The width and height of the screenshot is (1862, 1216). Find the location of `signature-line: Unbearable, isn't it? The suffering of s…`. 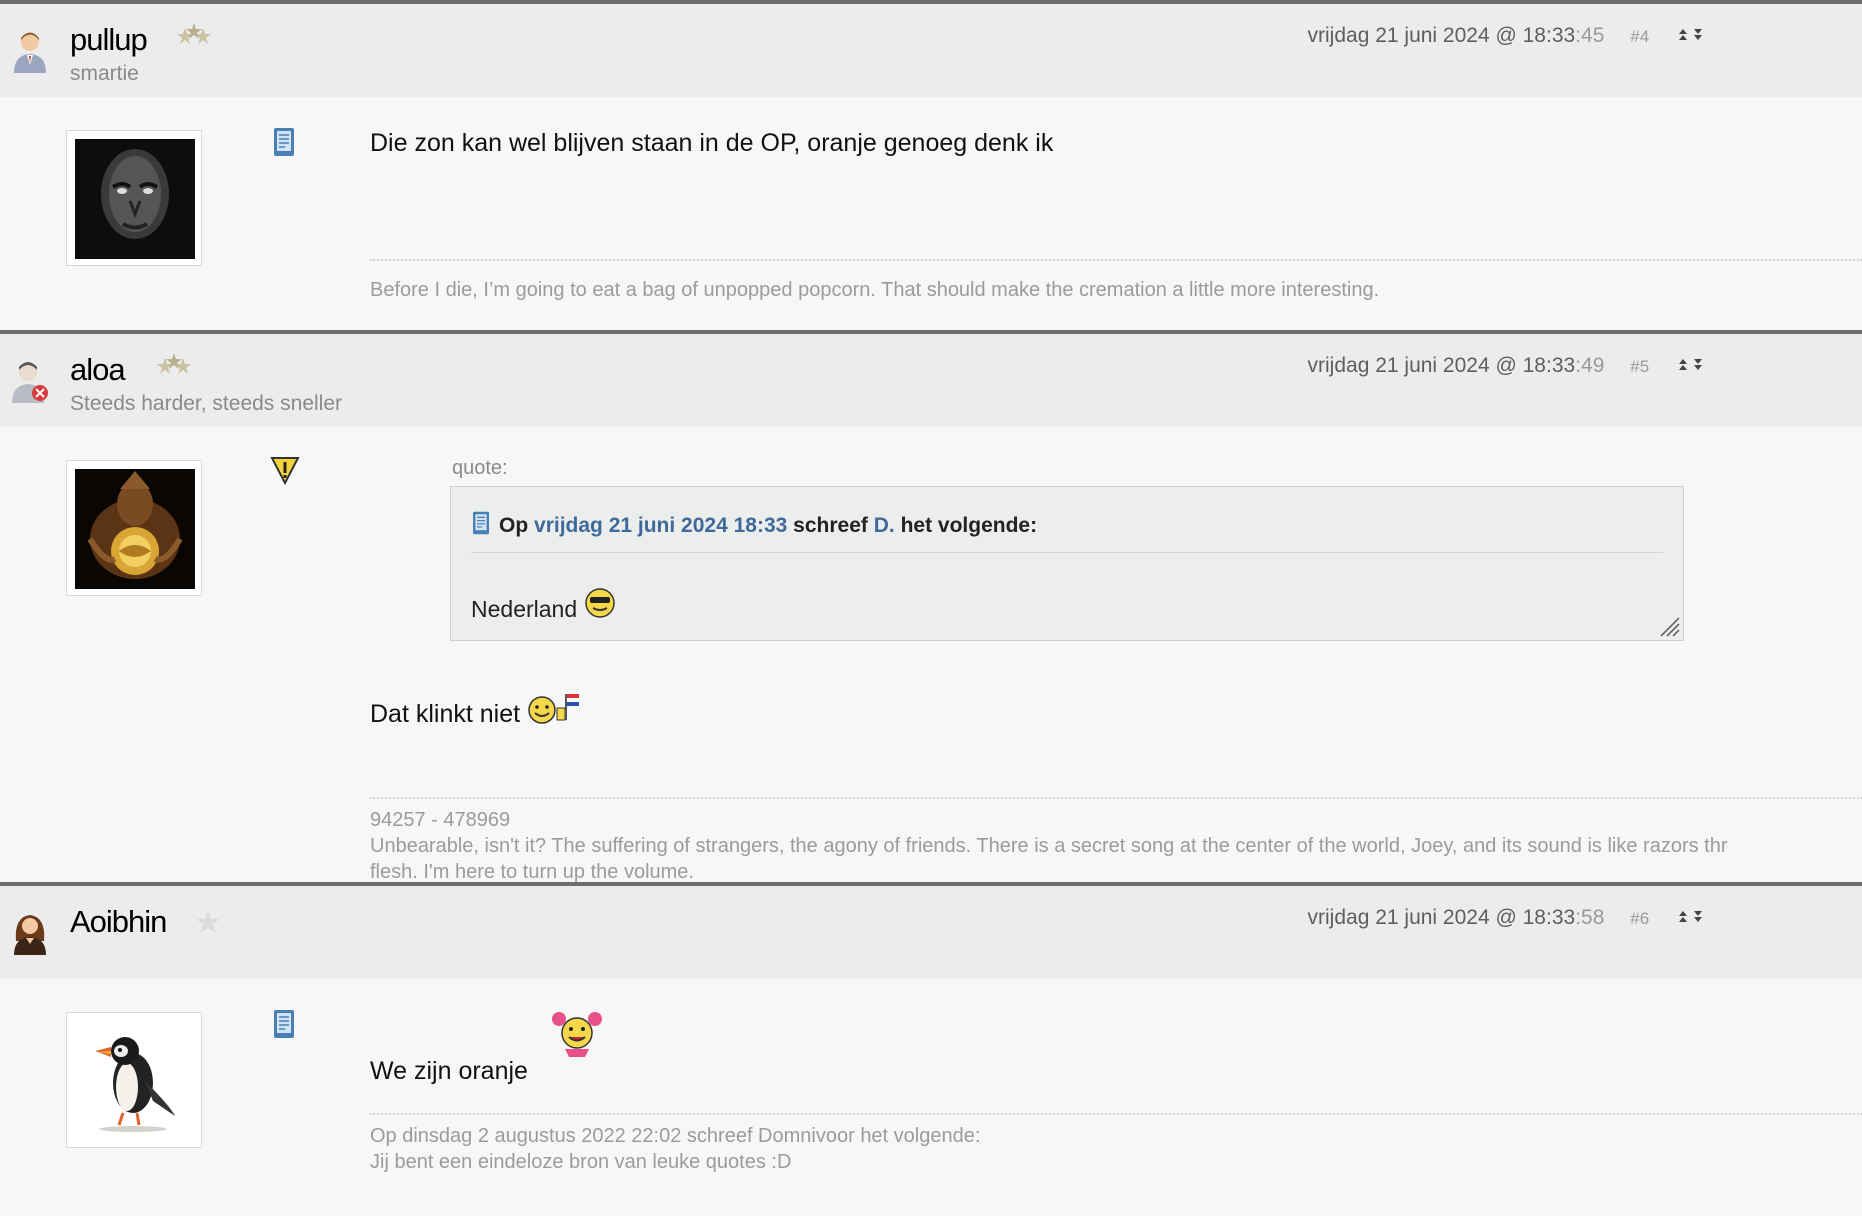

signature-line: Unbearable, isn't it? The suffering of s… is located at coordinates (1049, 846).